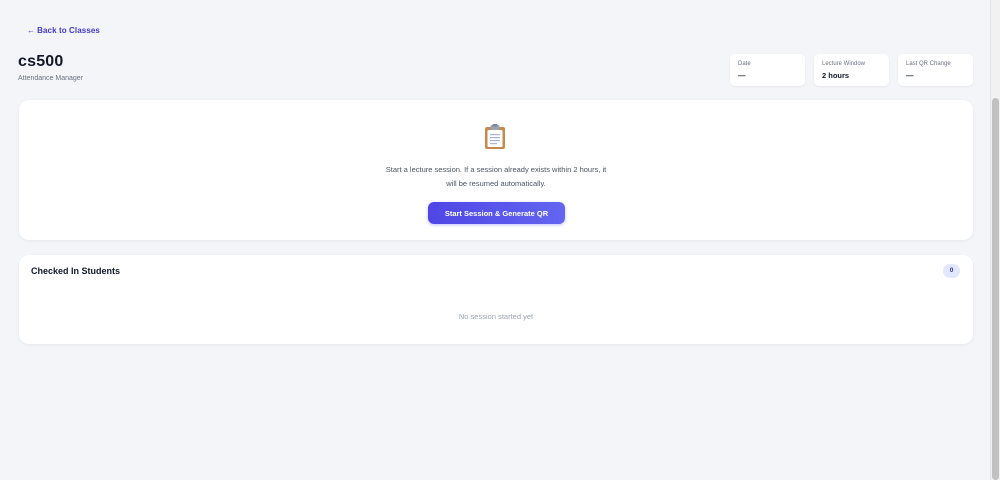 The height and width of the screenshot is (480, 1000). I want to click on scrollbar-thumb, so click(995, 289).